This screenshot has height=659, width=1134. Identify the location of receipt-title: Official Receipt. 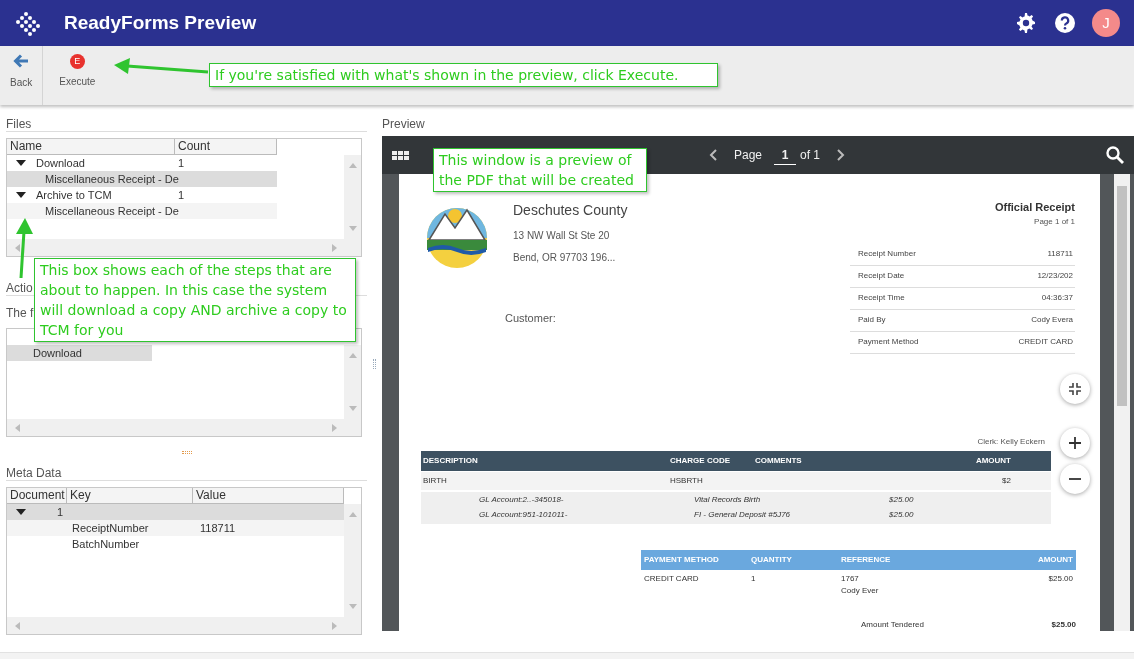
(1034, 207).